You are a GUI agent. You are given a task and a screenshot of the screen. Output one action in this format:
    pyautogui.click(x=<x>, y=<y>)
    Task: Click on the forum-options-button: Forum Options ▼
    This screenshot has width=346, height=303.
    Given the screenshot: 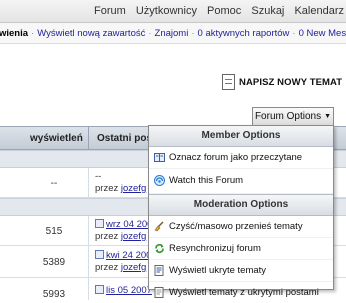 What is the action you would take?
    pyautogui.click(x=293, y=116)
    